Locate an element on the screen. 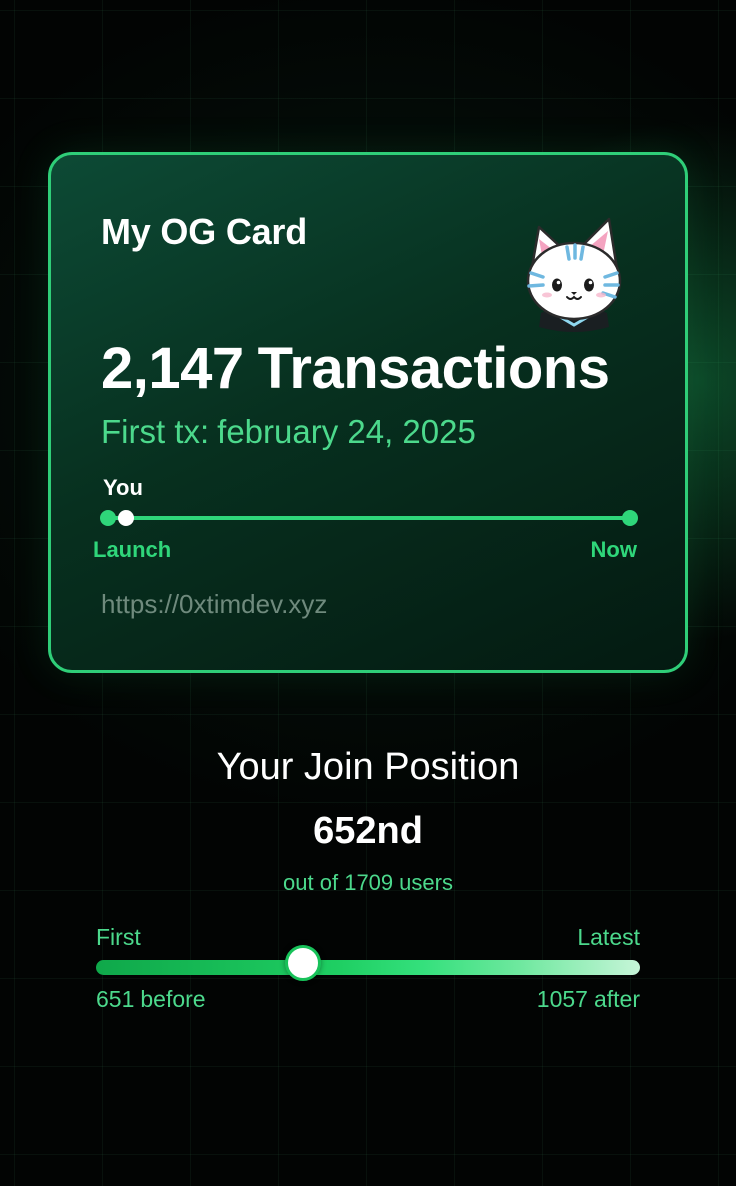  users-before-suffix: before is located at coordinates (173, 999).